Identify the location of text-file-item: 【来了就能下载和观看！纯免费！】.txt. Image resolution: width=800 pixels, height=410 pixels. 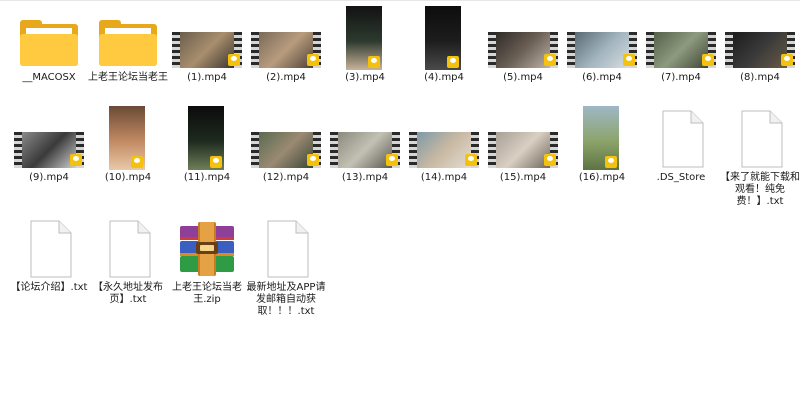
(760, 156).